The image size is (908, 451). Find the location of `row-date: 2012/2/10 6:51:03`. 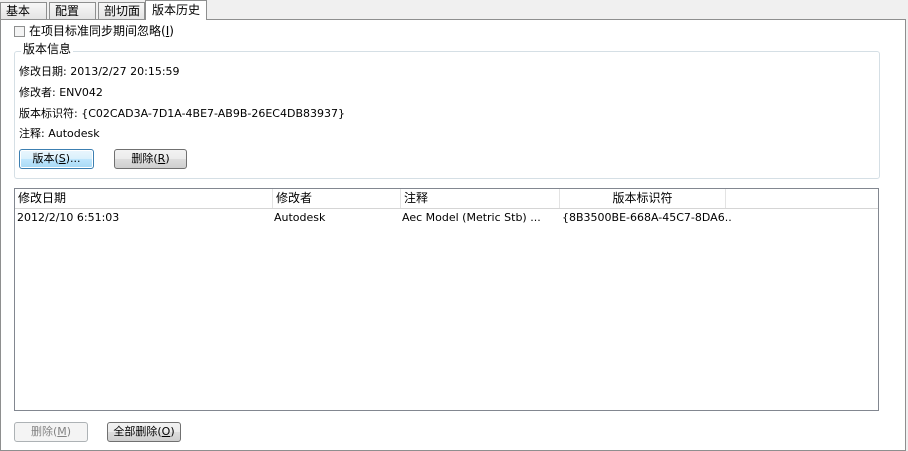

row-date: 2012/2/10 6:51:03 is located at coordinates (68, 217).